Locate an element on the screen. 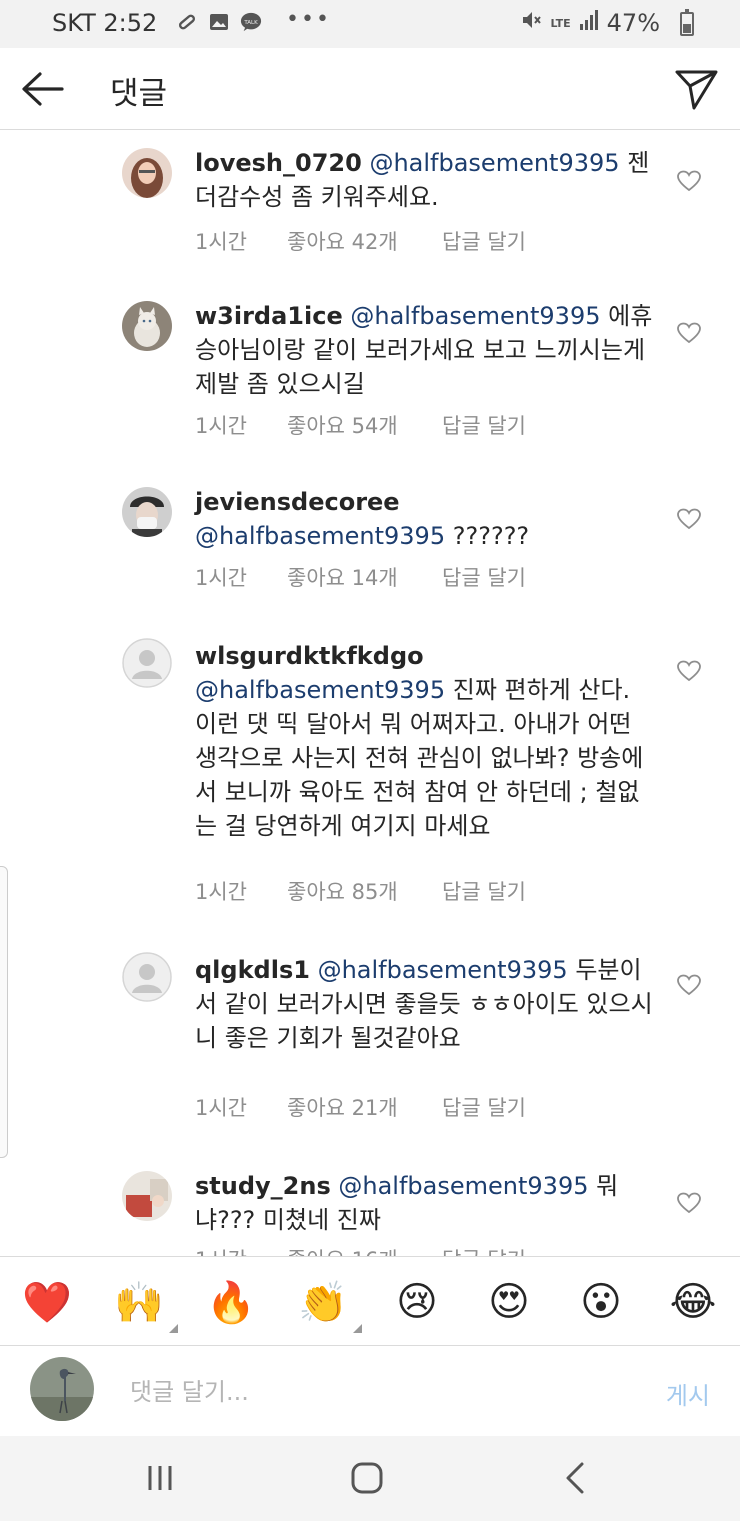 This screenshot has width=740, height=1521. recent-apps-button is located at coordinates (160, 1478).